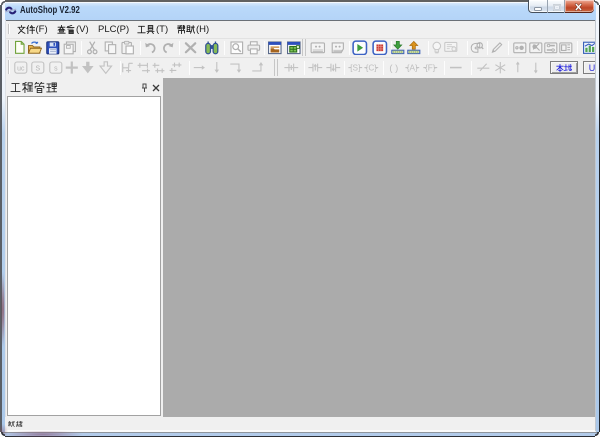  Describe the element at coordinates (355, 67) in the screenshot. I see `svg-text: [S]` at that location.